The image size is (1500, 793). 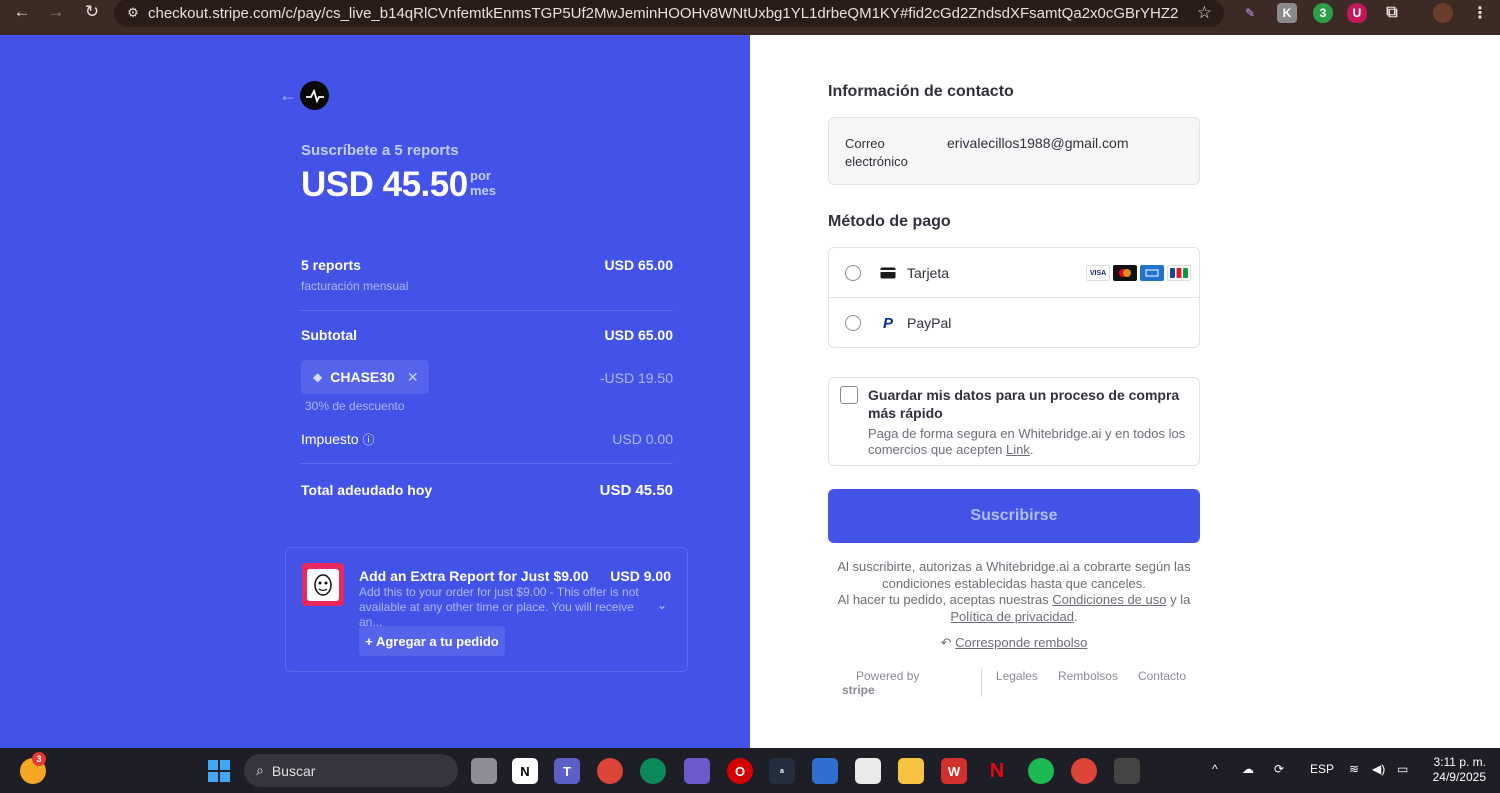 I want to click on windows-start-icon, so click(x=219, y=771).